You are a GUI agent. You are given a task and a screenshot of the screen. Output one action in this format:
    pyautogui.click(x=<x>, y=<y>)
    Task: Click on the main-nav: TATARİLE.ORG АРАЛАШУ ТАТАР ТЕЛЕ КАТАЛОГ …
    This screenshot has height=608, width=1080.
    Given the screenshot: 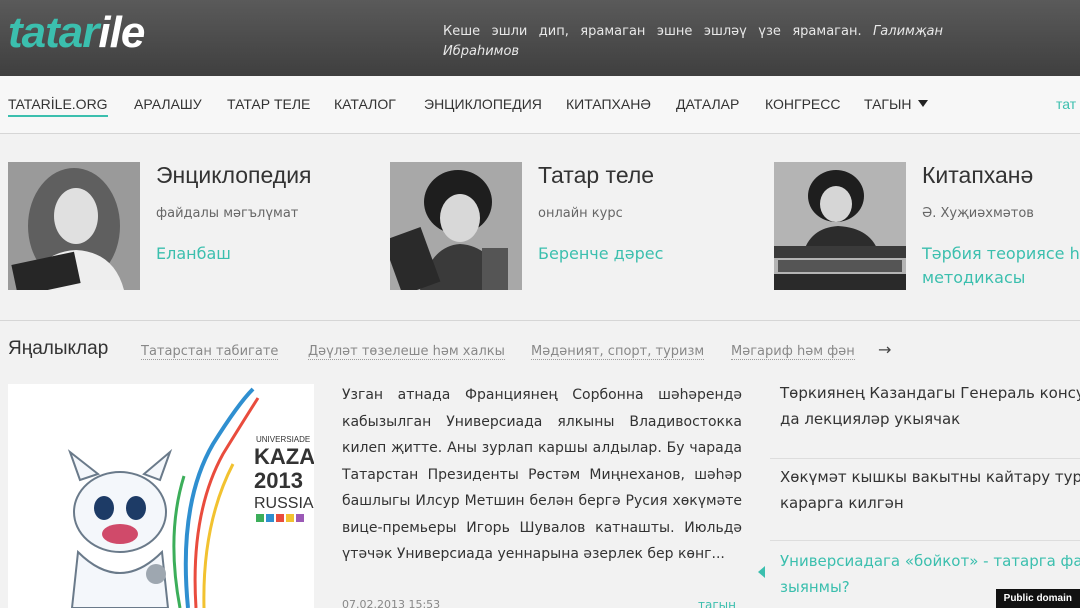 What is the action you would take?
    pyautogui.click(x=540, y=105)
    